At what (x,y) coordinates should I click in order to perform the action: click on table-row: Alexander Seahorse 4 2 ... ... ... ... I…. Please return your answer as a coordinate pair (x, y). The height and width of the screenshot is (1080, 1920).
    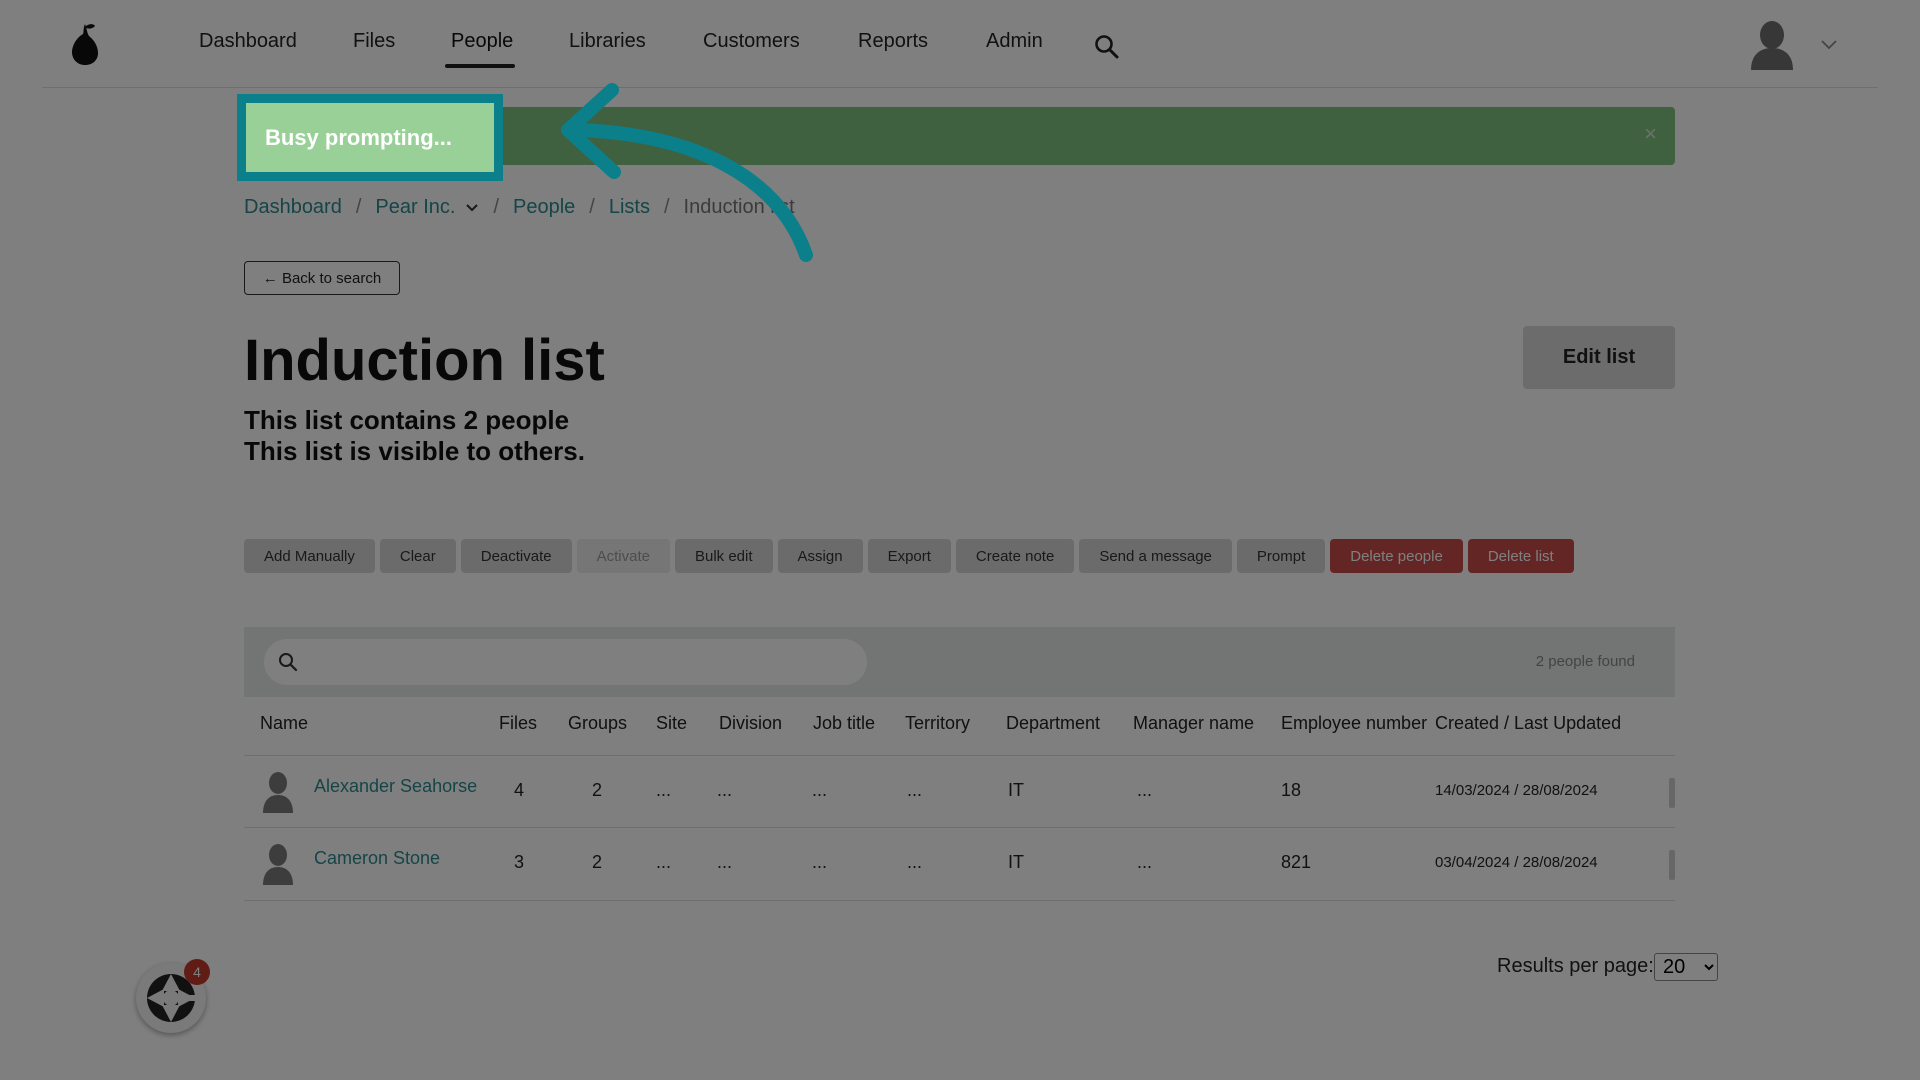
    Looking at the image, I should click on (959, 791).